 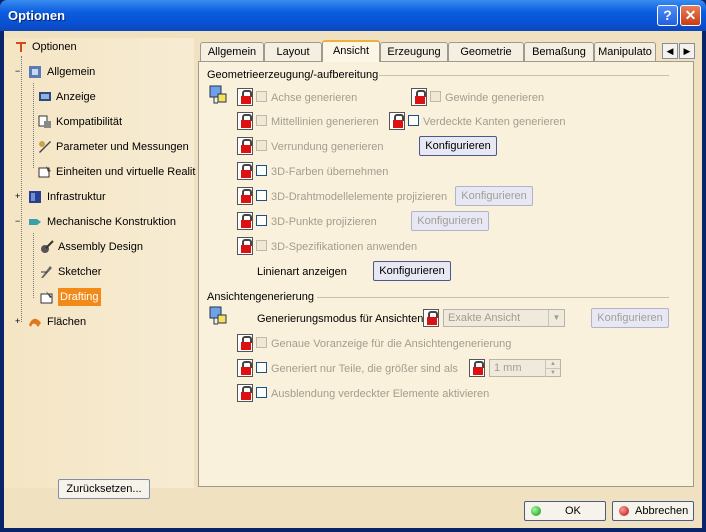 I want to click on tab-erzeugung: Erzeugung, so click(x=414, y=51).